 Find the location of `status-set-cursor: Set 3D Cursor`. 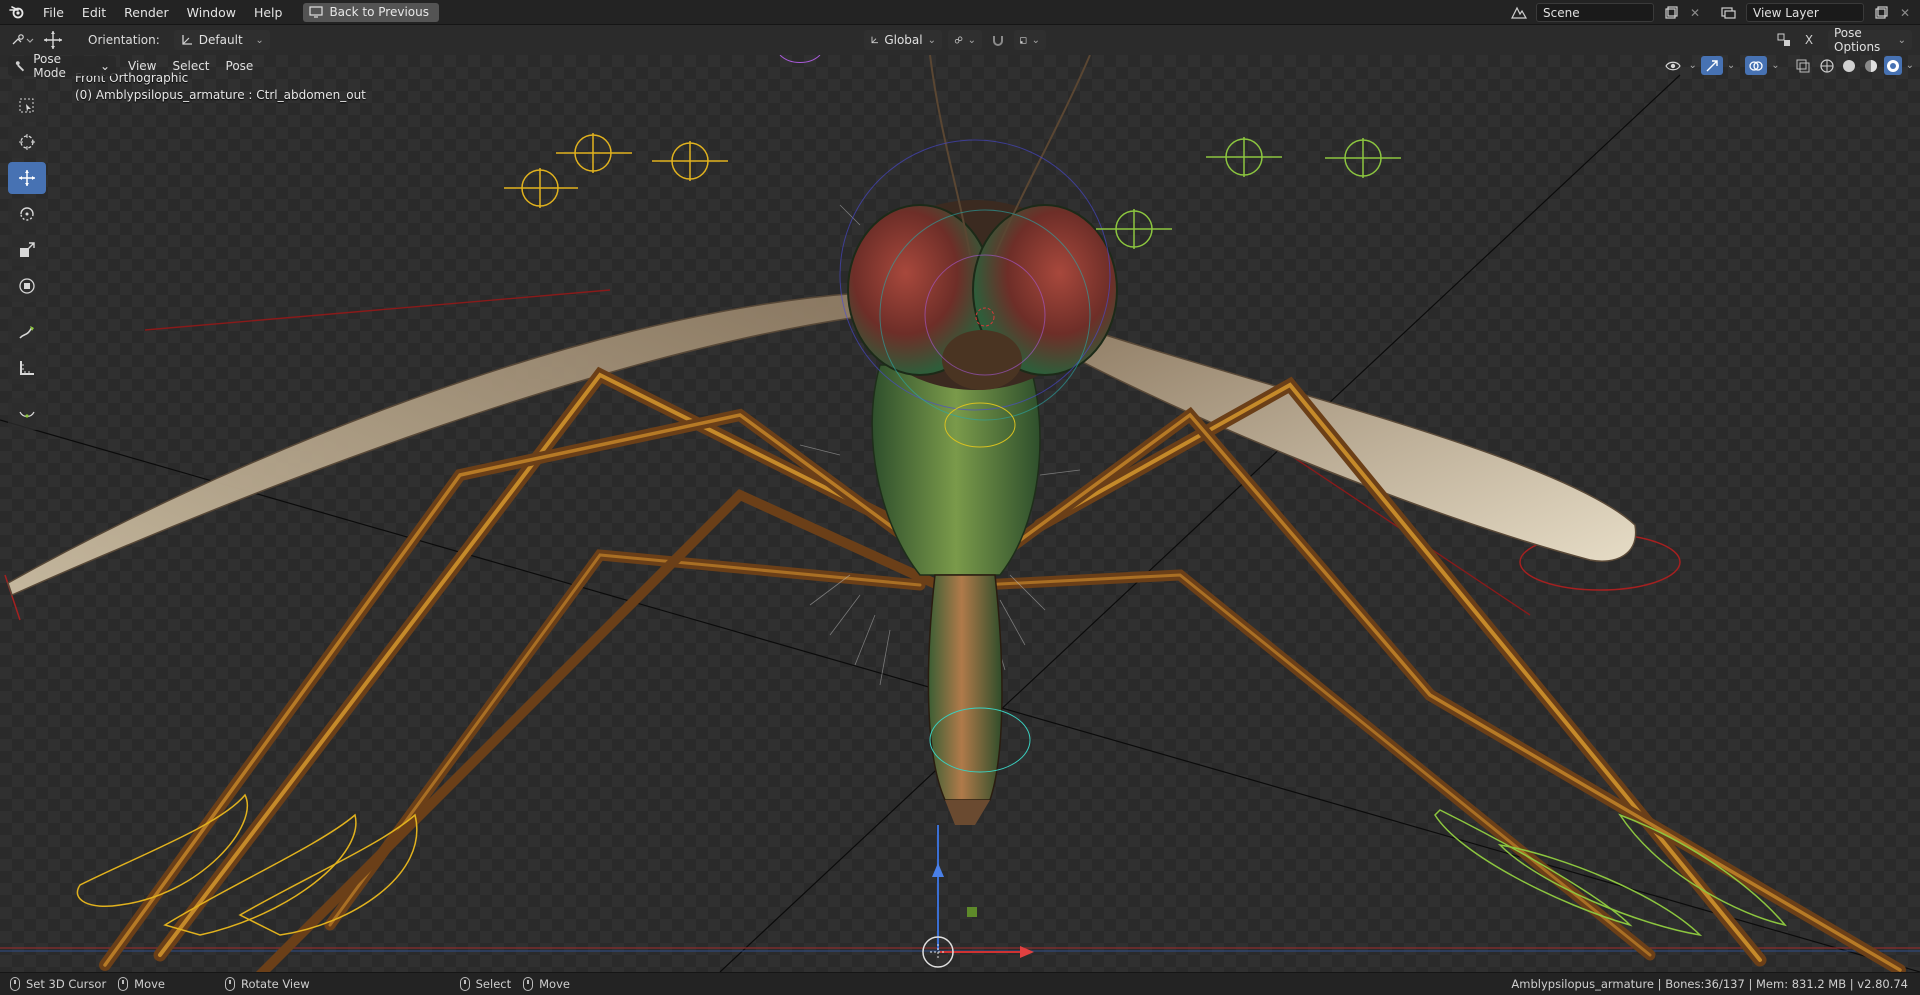

status-set-cursor: Set 3D Cursor is located at coordinates (58, 984).